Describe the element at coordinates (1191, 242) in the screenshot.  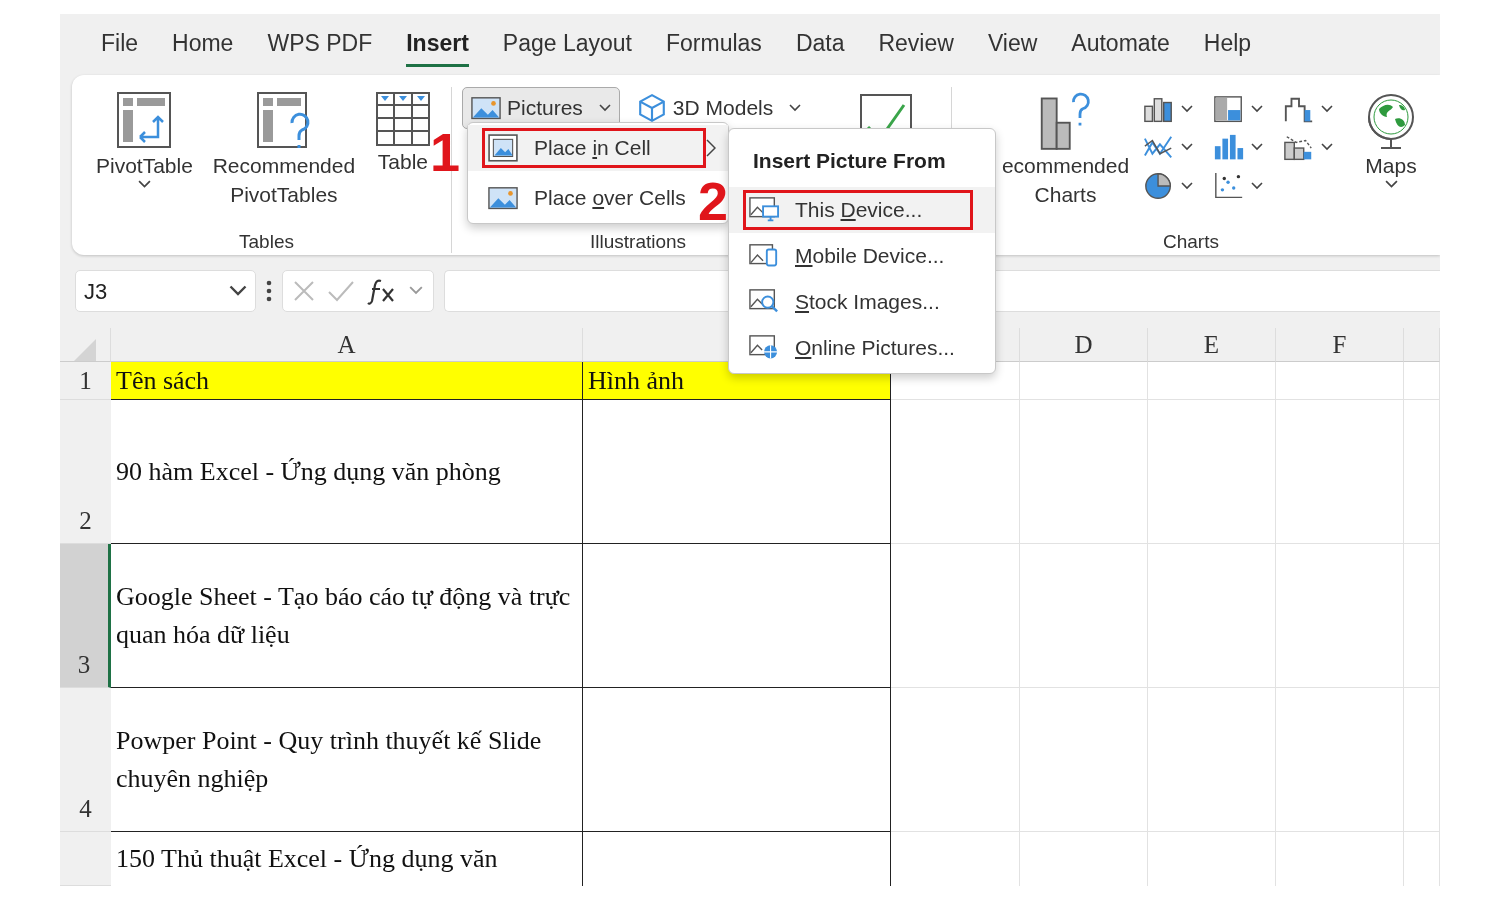
I see `group-label: Charts` at that location.